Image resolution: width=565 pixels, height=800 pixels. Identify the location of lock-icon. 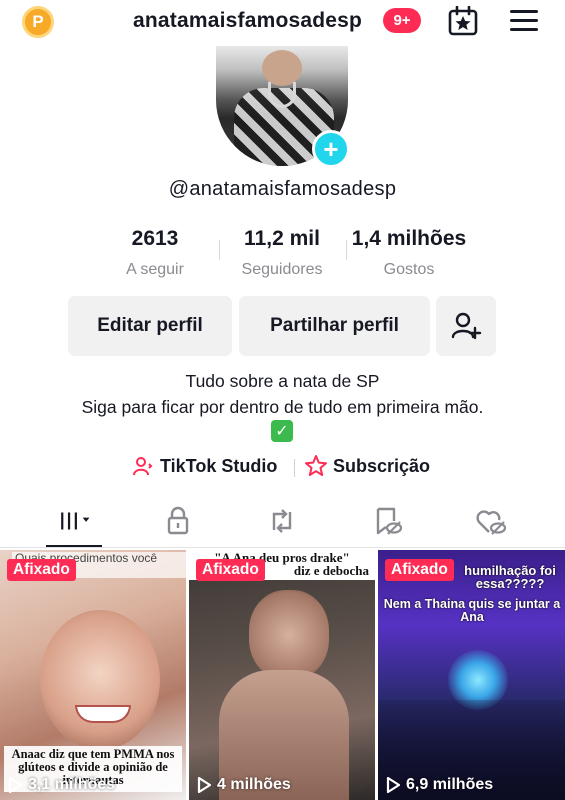
(178, 521).